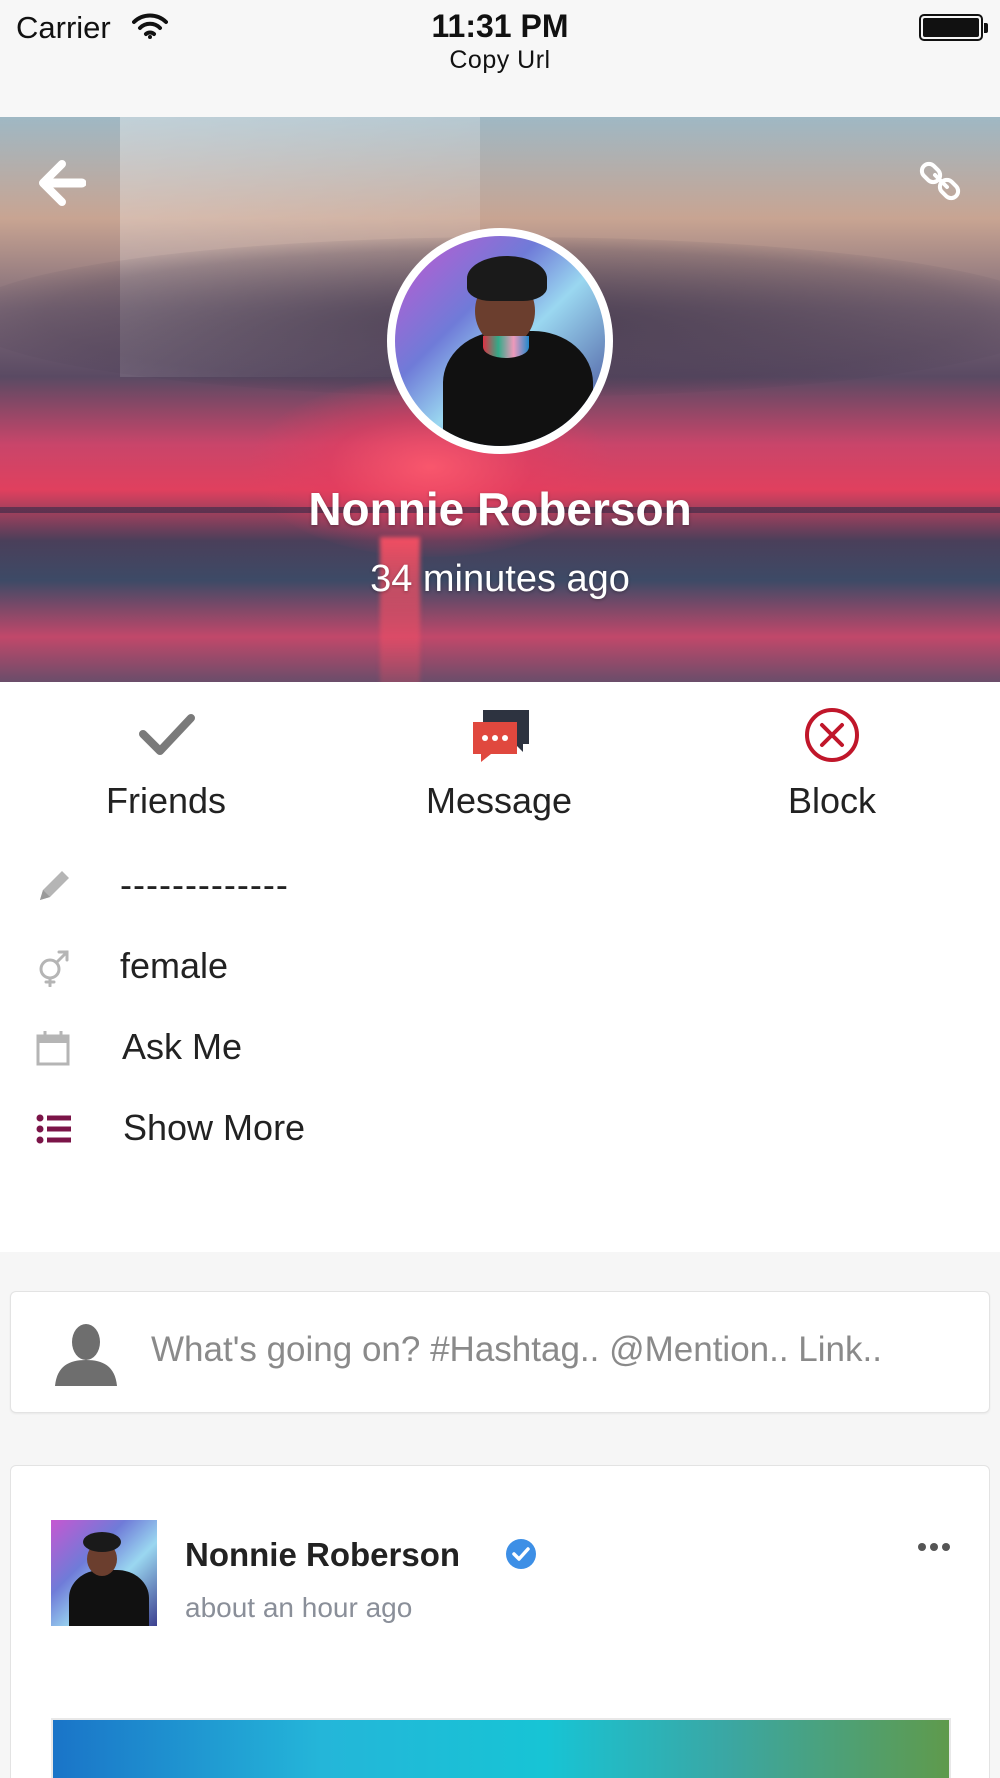  Describe the element at coordinates (104, 1573) in the screenshot. I see `post-author-avatar` at that location.